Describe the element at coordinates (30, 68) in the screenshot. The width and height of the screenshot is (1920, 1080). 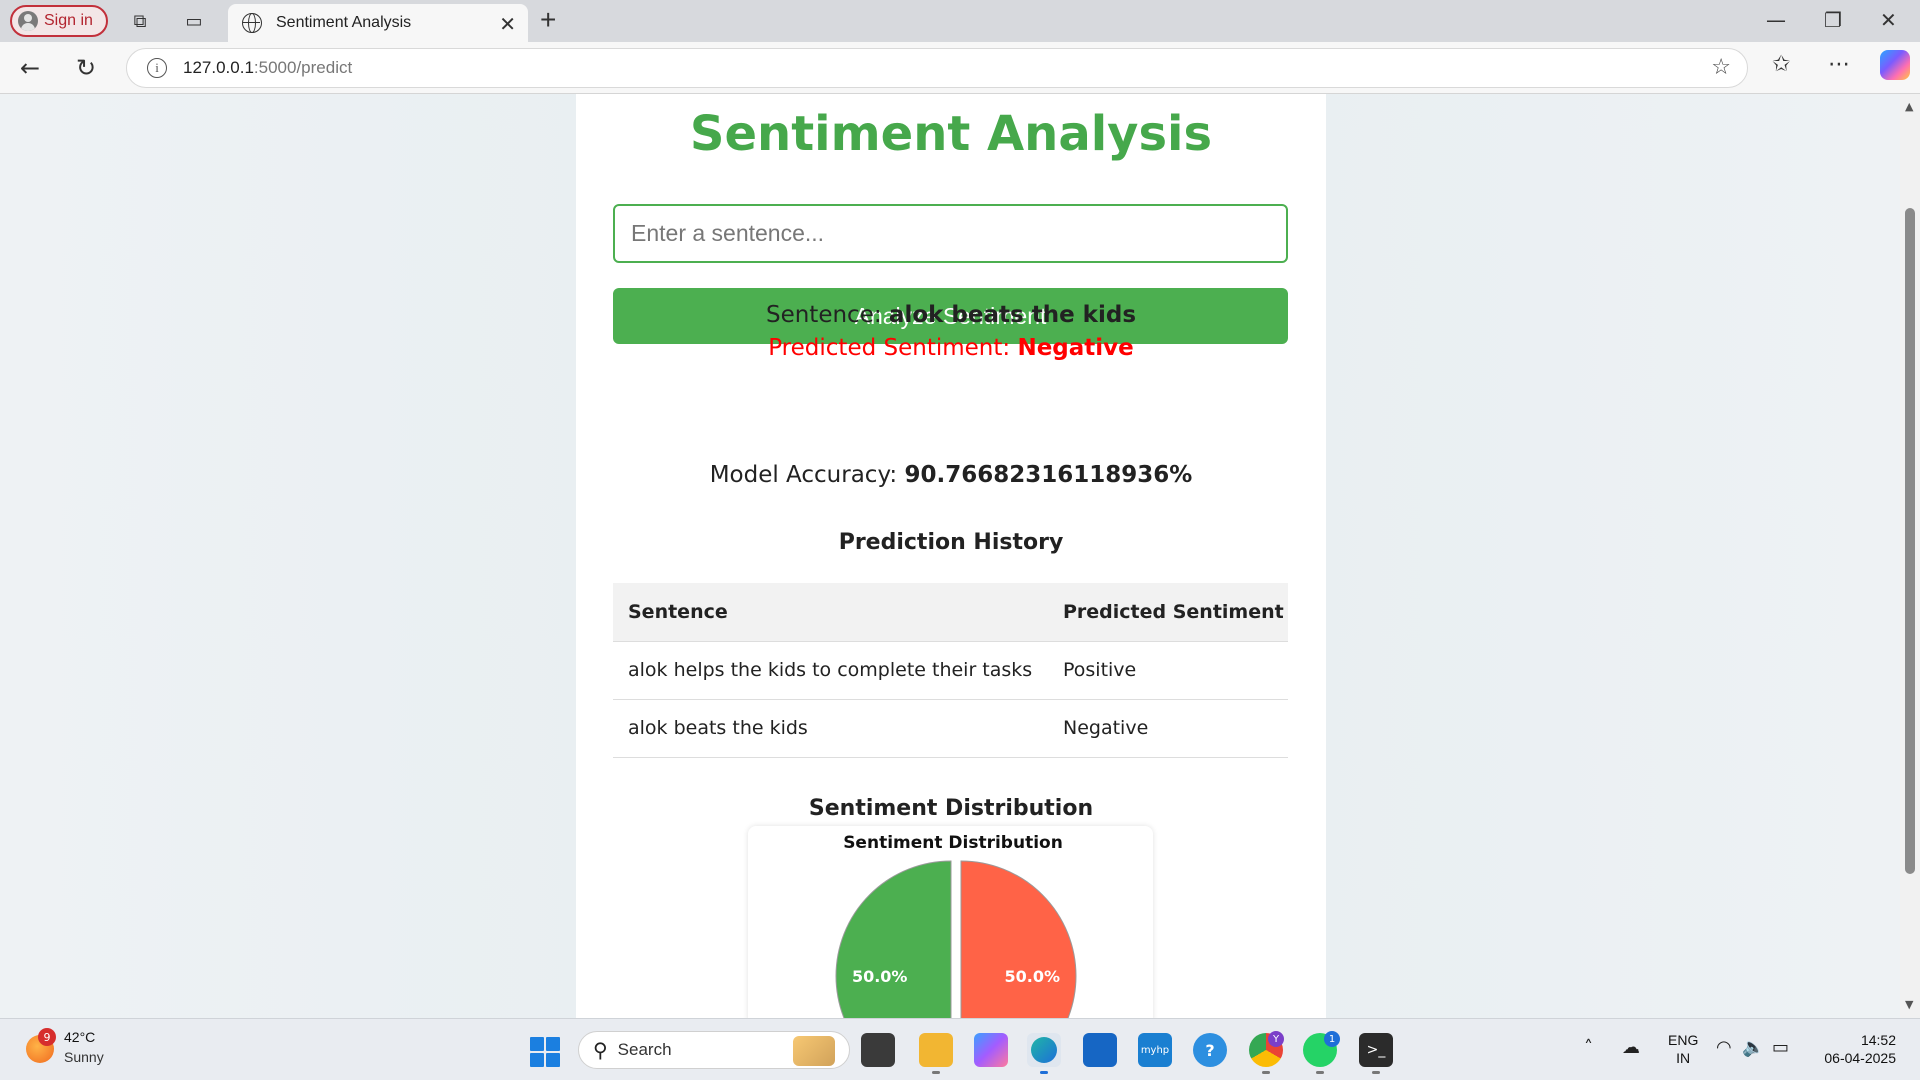
I see `back-arrow-icon: ←` at that location.